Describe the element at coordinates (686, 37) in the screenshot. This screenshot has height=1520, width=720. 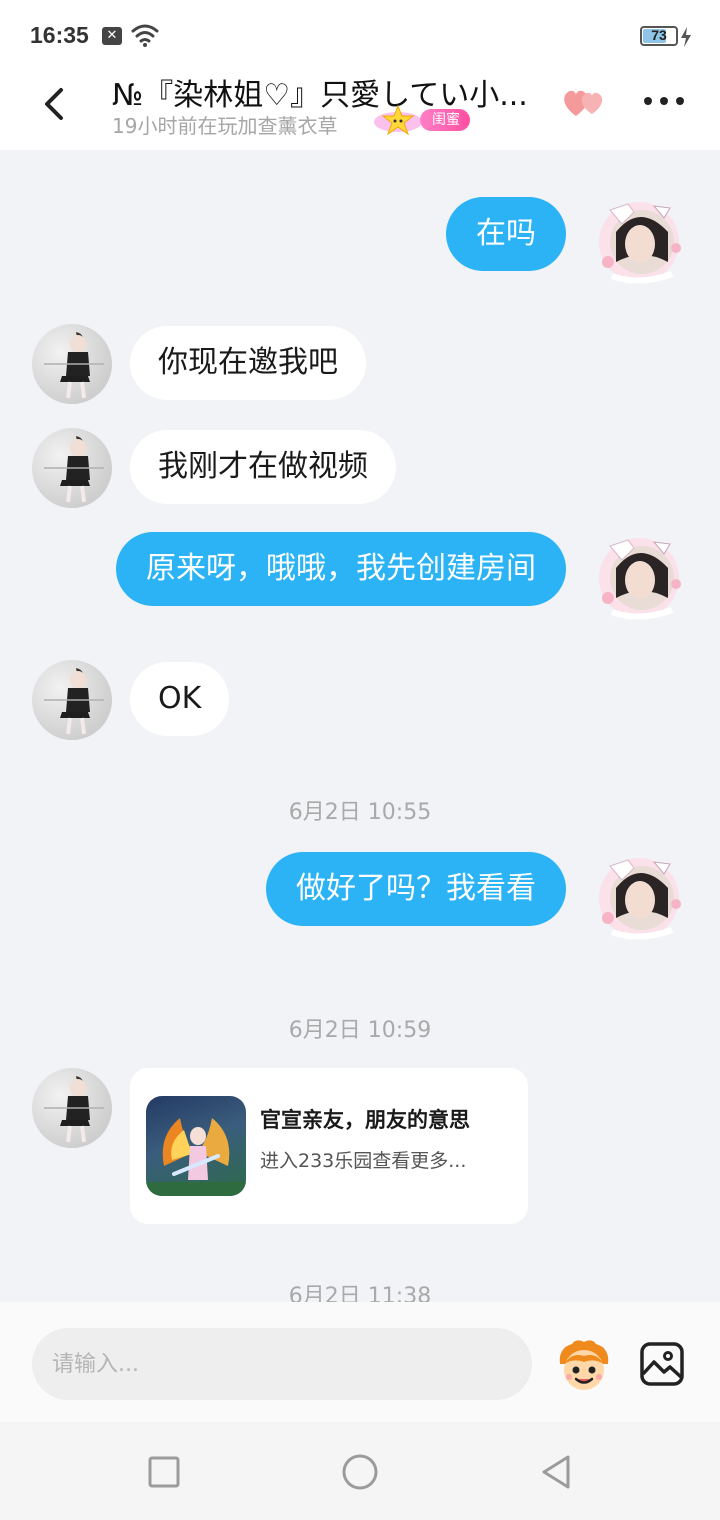
I see `charging-bolt-icon` at that location.